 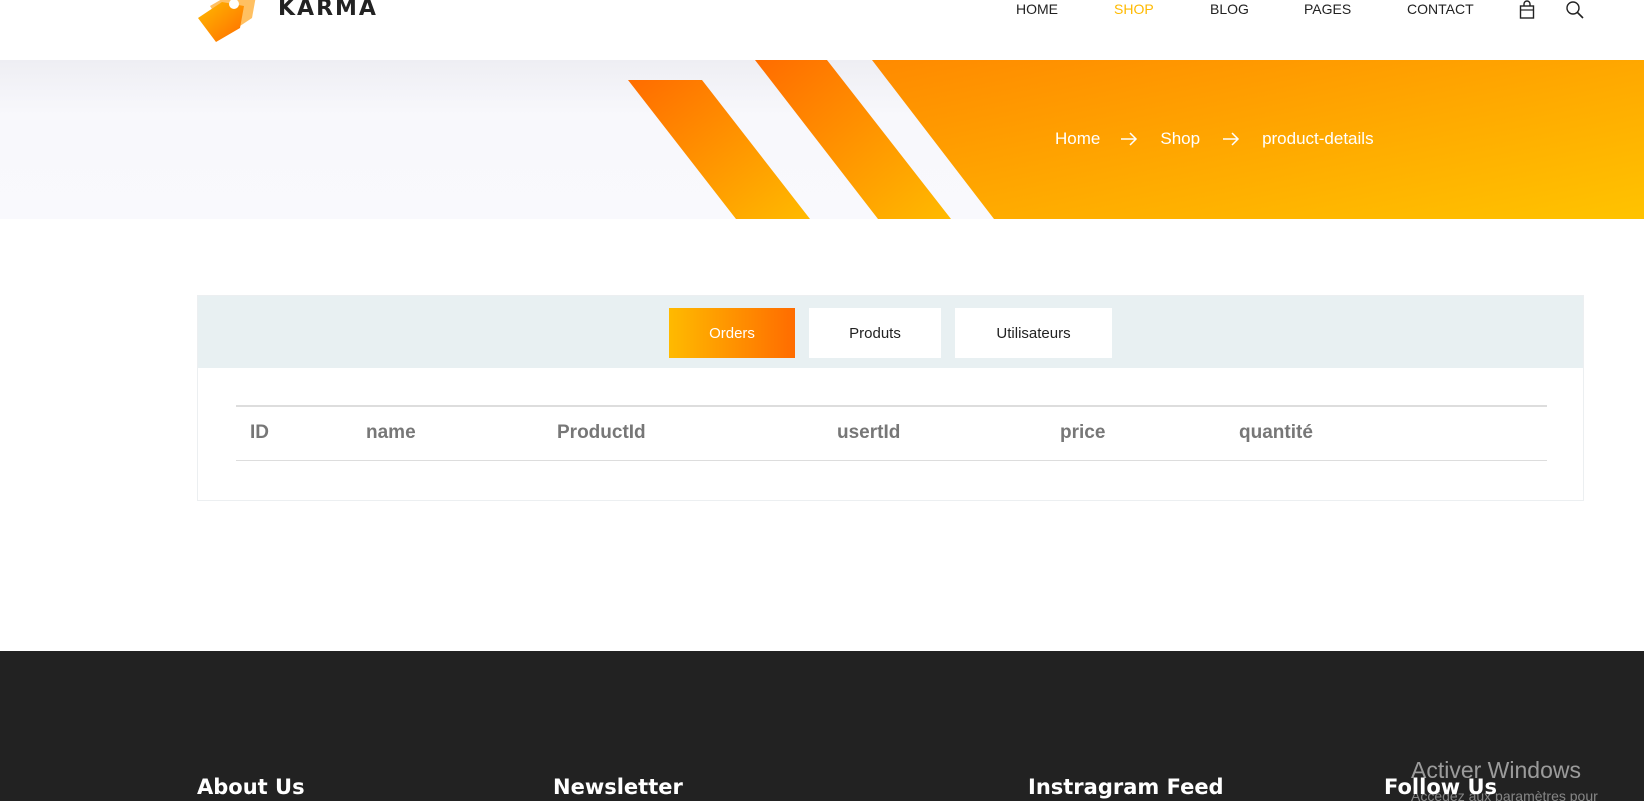 What do you see at coordinates (1496, 770) in the screenshot?
I see `windows-activation-watermark: Activer Windows` at bounding box center [1496, 770].